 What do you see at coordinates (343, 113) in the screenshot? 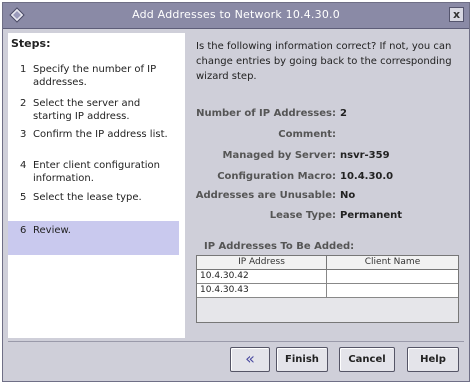
I see `num-addresses-value: 2` at bounding box center [343, 113].